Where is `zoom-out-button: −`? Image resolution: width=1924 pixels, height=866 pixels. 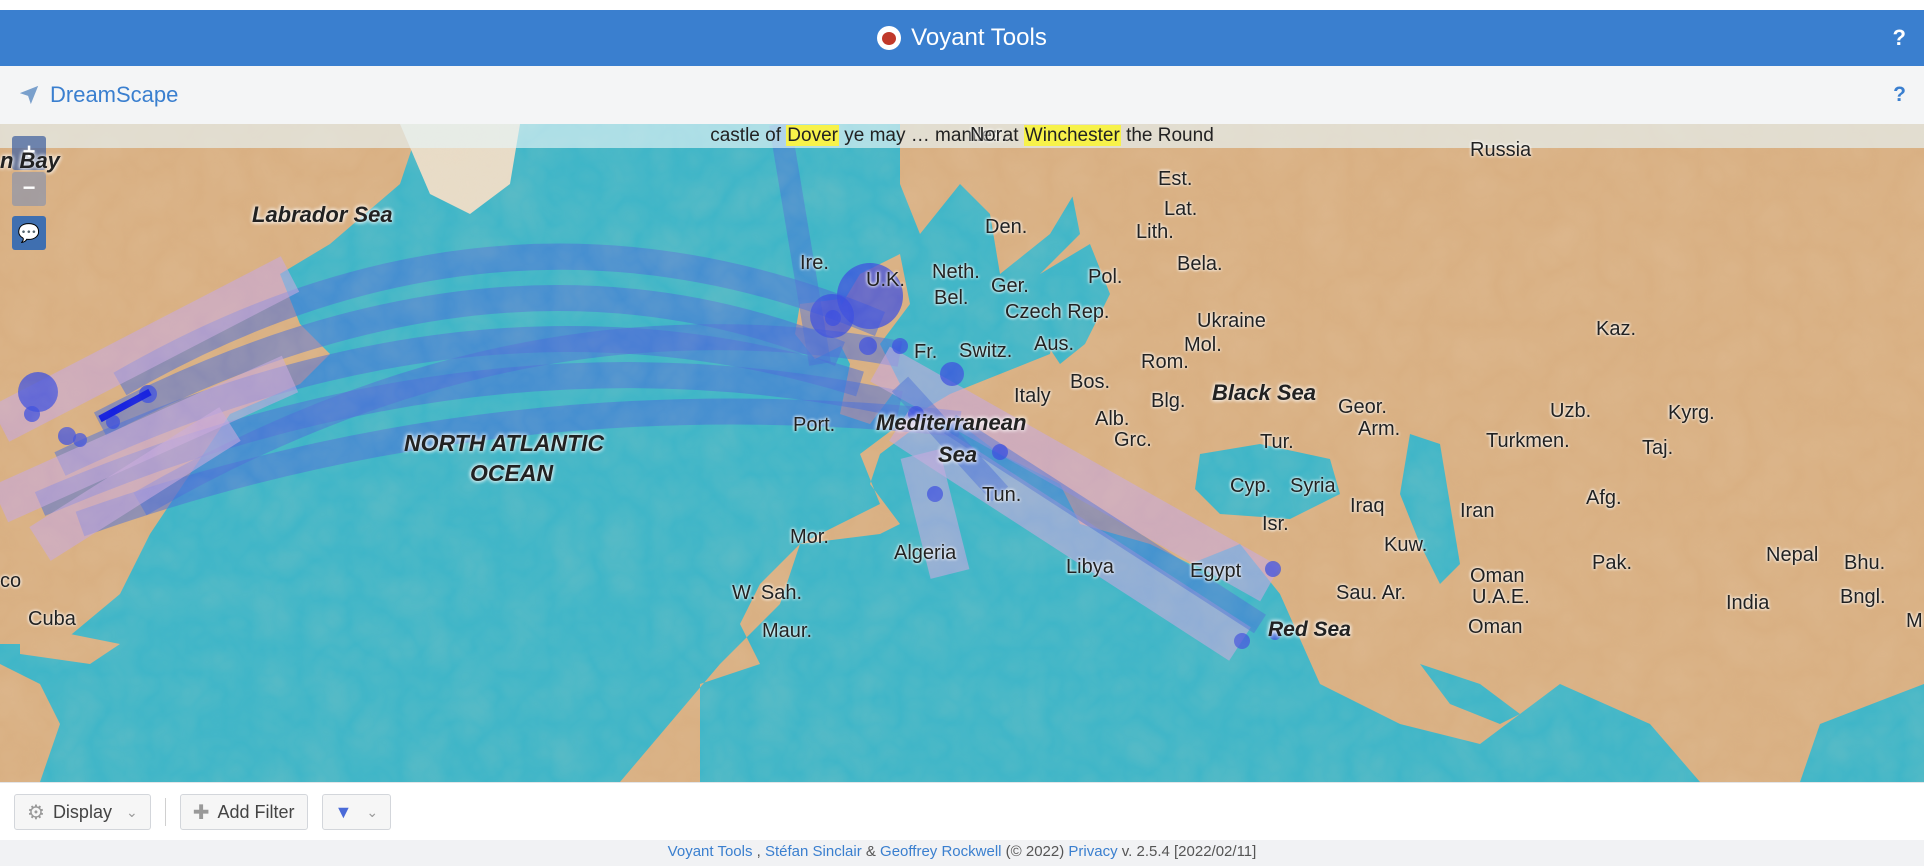 zoom-out-button: − is located at coordinates (29, 189).